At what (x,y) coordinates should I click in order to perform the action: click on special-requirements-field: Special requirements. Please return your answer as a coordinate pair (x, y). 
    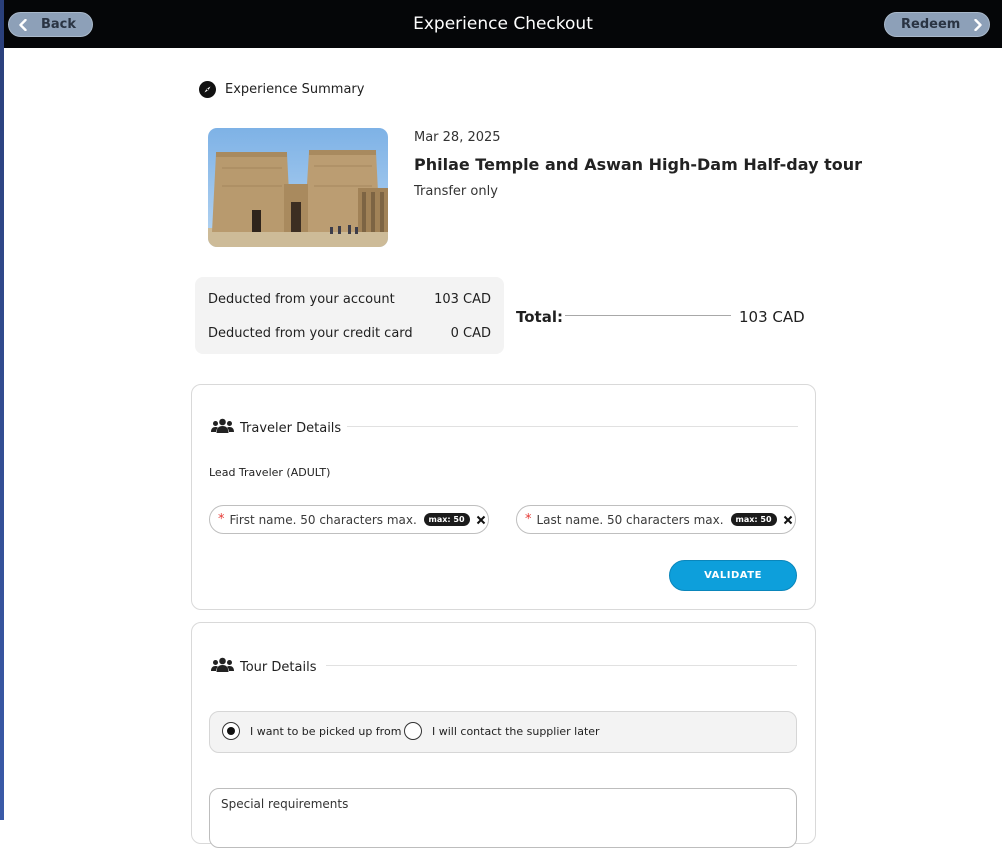
    Looking at the image, I should click on (503, 818).